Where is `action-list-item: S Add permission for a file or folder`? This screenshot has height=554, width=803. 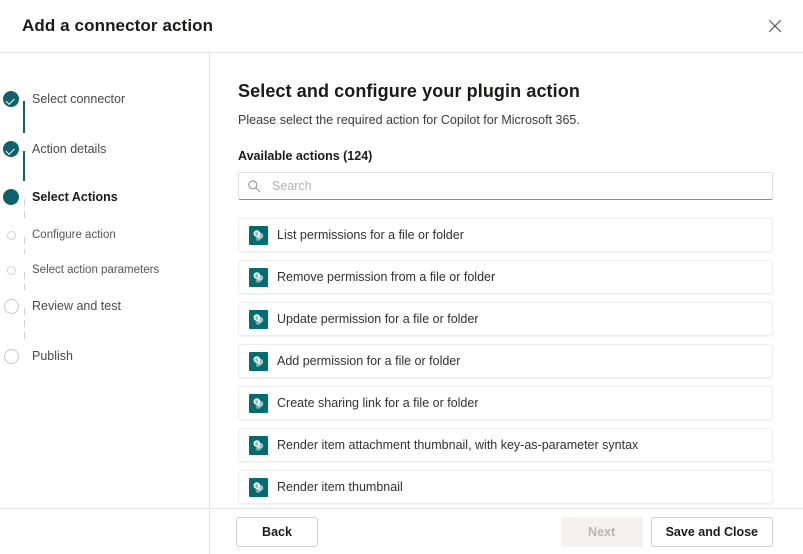
action-list-item: S Add permission for a file or folder is located at coordinates (505, 361).